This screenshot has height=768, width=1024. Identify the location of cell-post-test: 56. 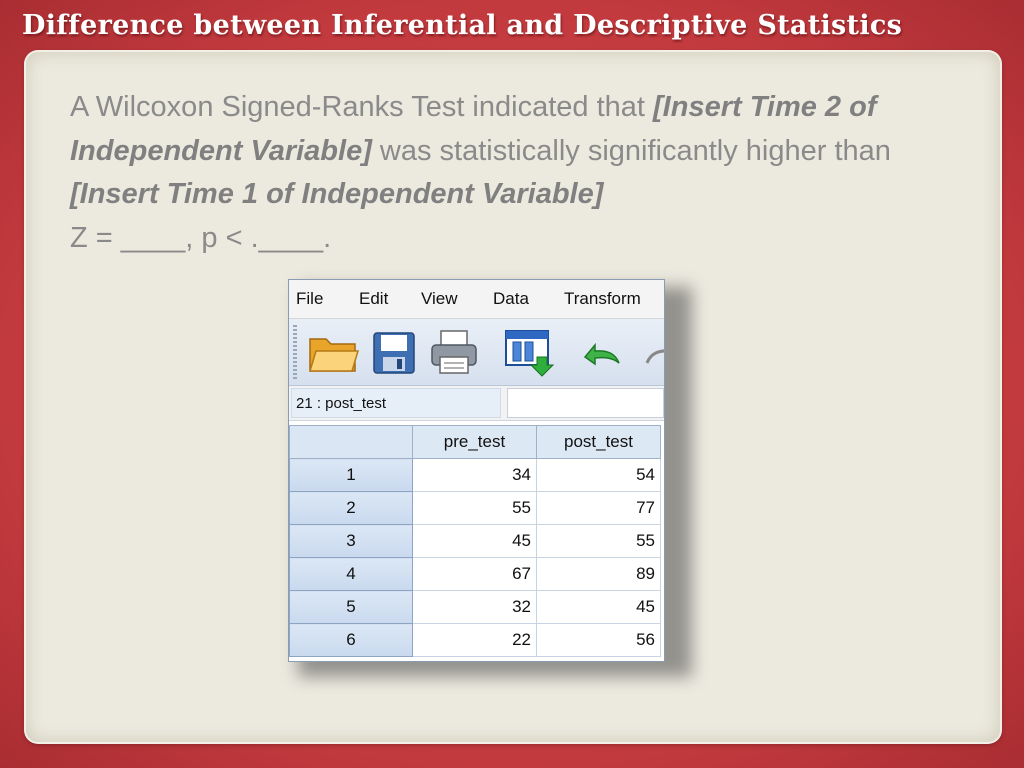
(598, 640).